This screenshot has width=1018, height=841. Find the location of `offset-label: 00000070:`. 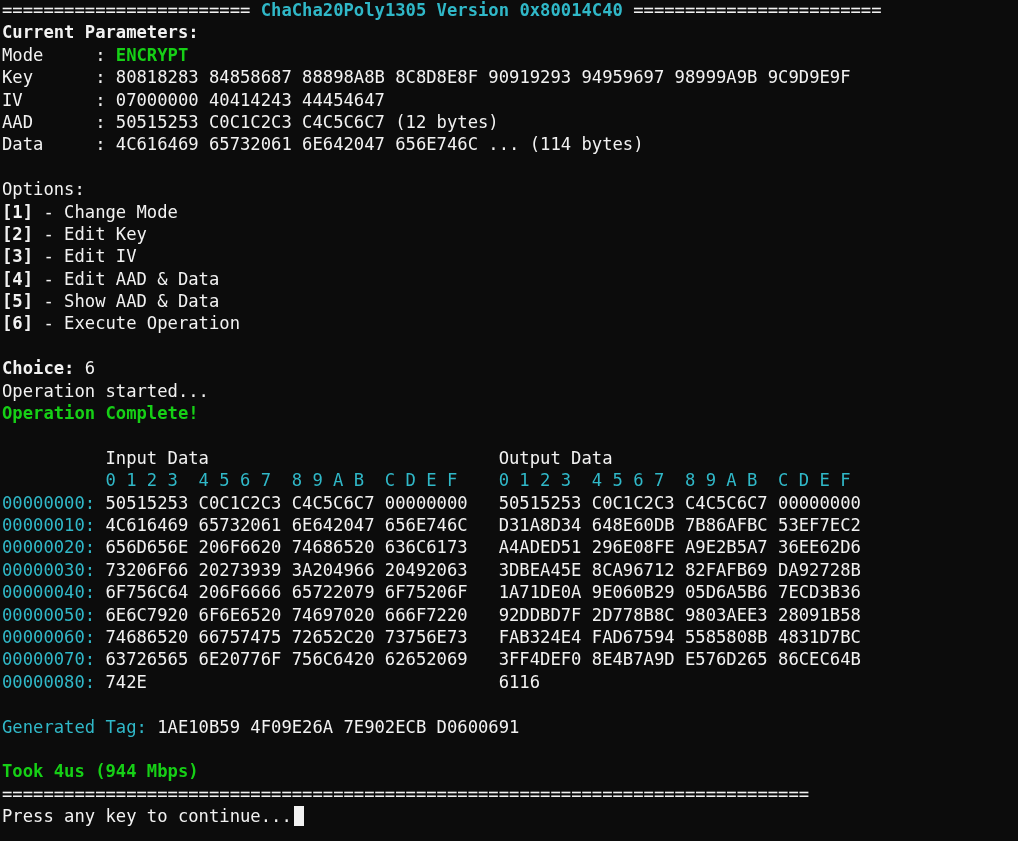

offset-label: 00000070: is located at coordinates (49, 659).